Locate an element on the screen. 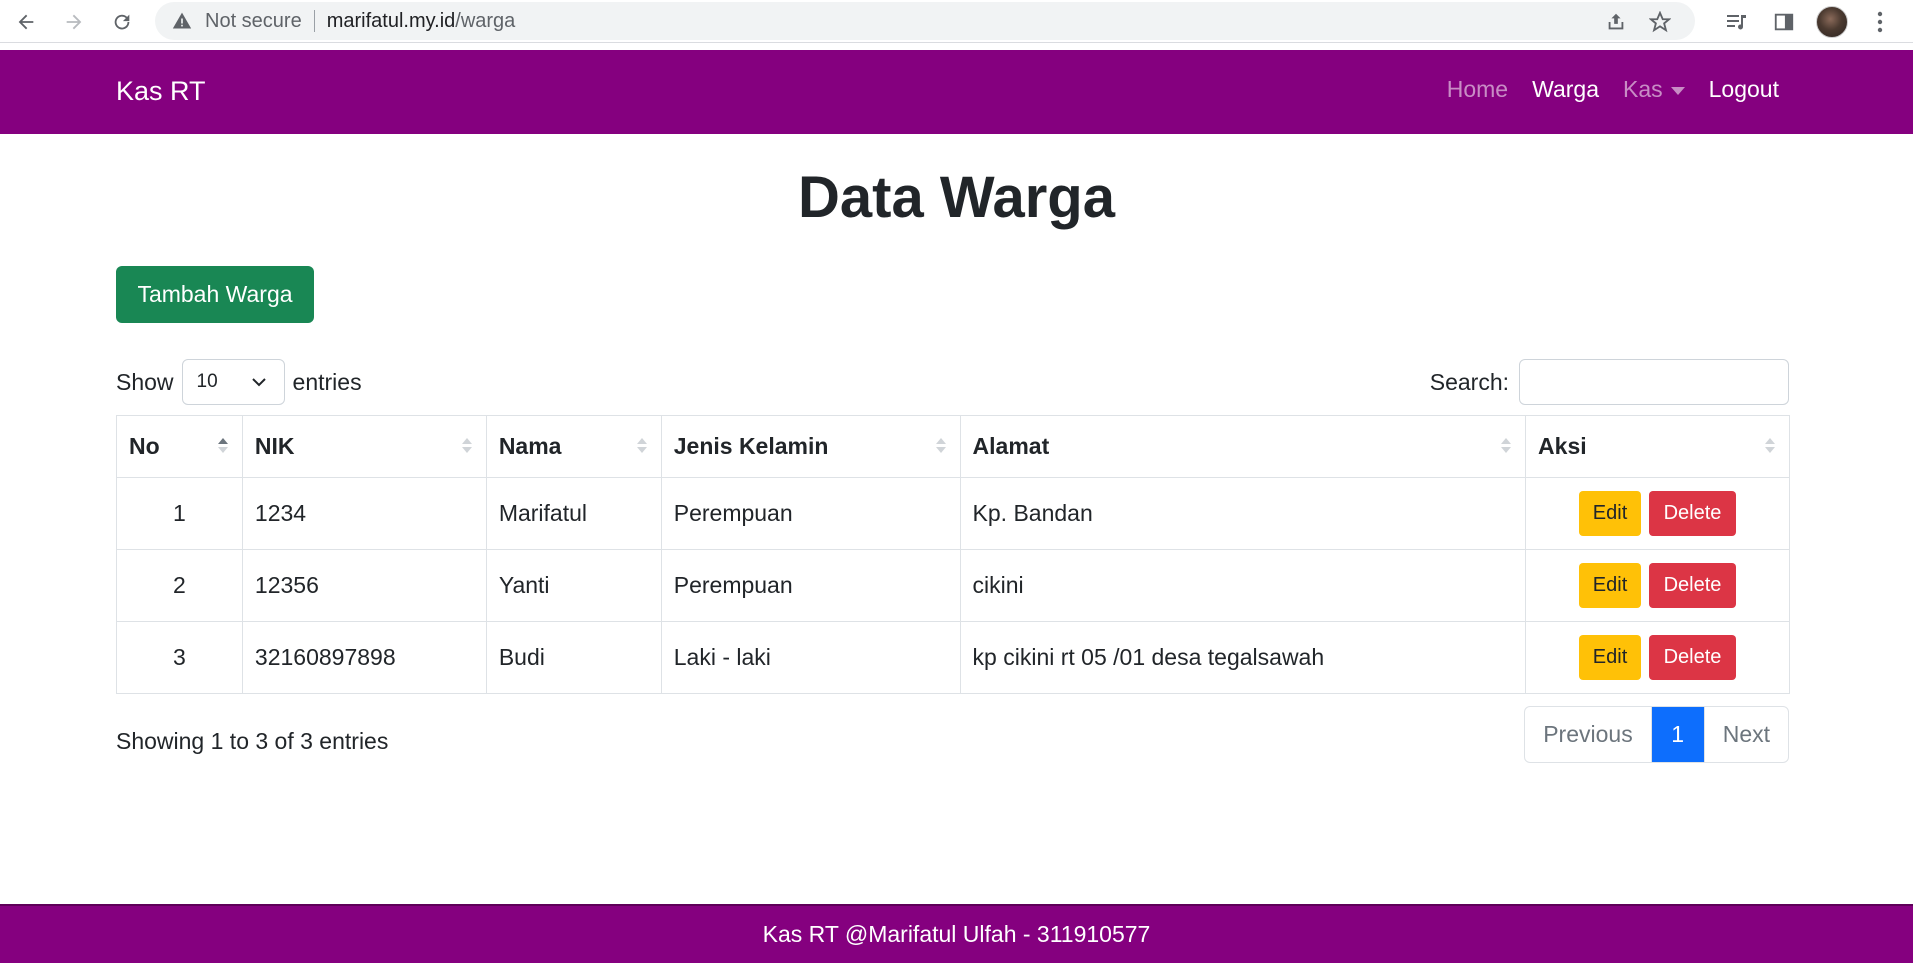 The height and width of the screenshot is (963, 1913). pagination: Previous 1 Next is located at coordinates (1656, 734).